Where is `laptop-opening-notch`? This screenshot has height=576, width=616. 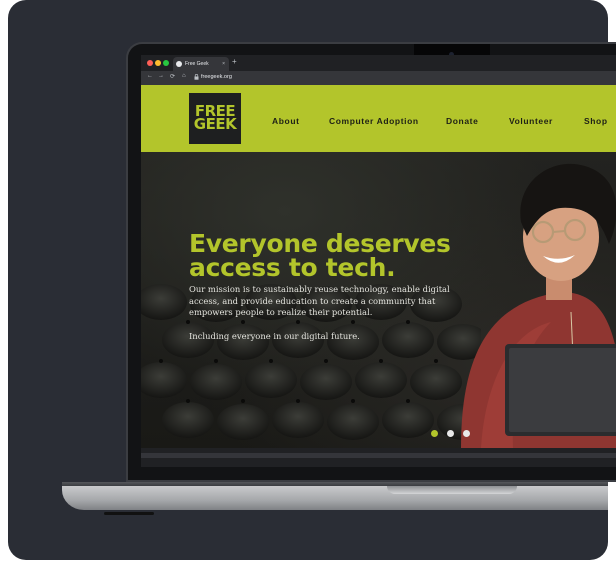 laptop-opening-notch is located at coordinates (452, 490).